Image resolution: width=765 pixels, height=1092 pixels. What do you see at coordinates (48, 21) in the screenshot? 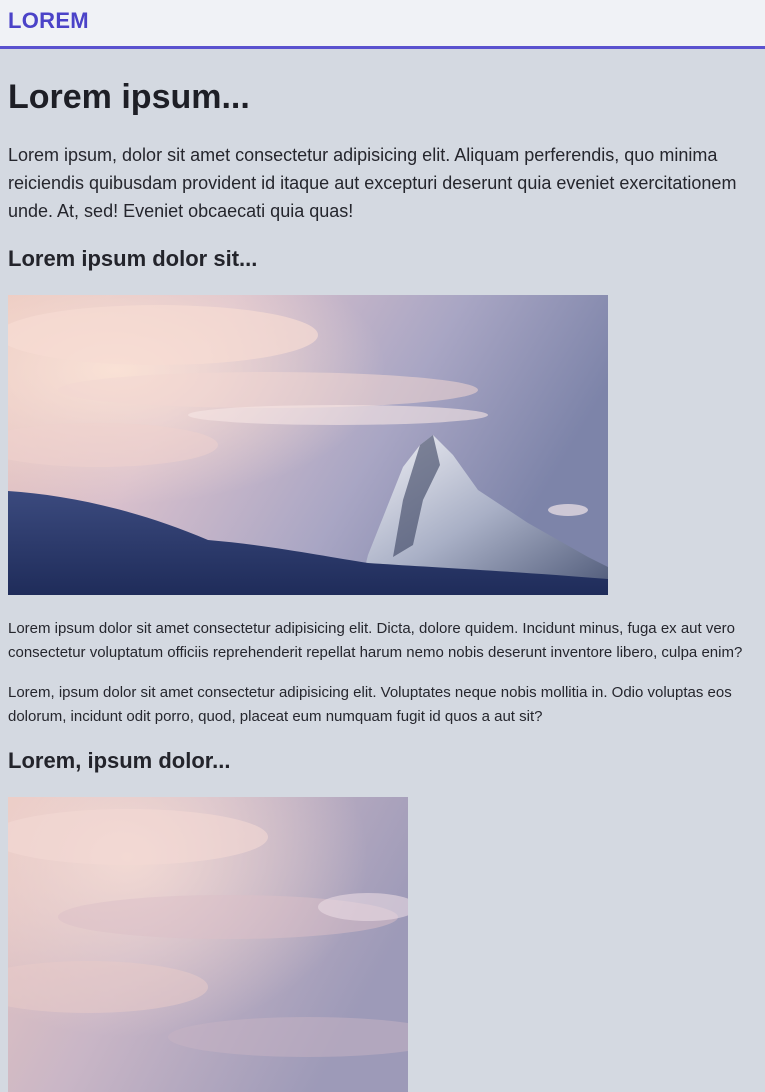
I see `site-logo: LOREM` at bounding box center [48, 21].